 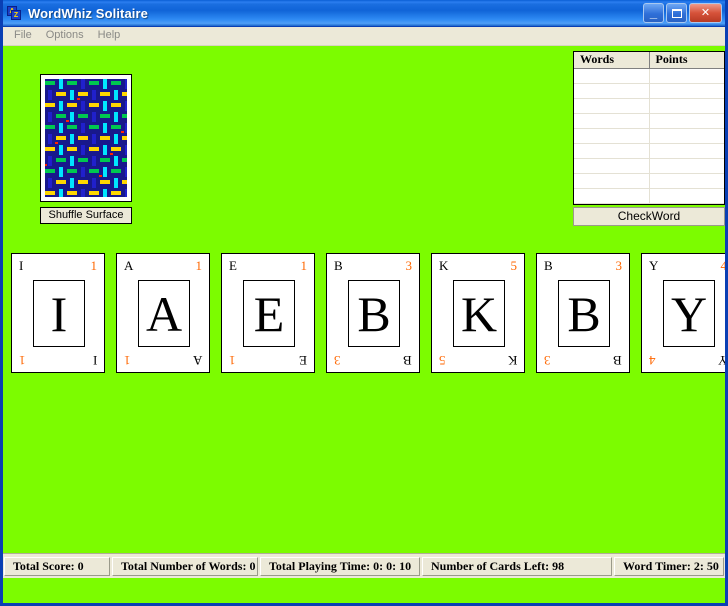 I want to click on status-word-timer: Word Timer: 2: 50, so click(x=669, y=566).